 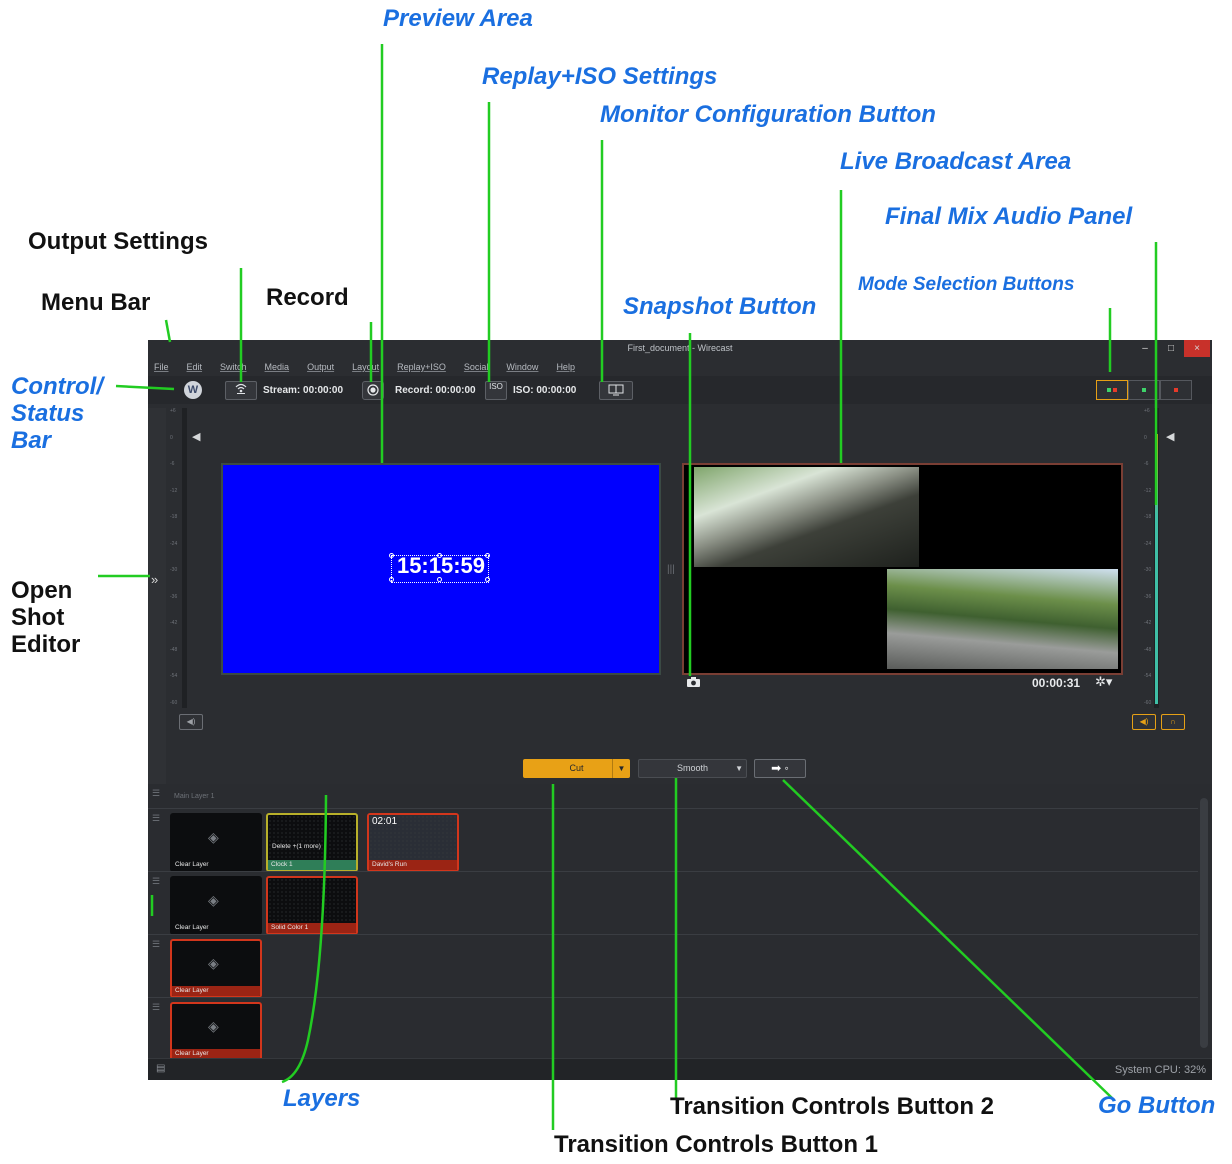 I want to click on open-shot-editor-tab: », so click(x=157, y=598).